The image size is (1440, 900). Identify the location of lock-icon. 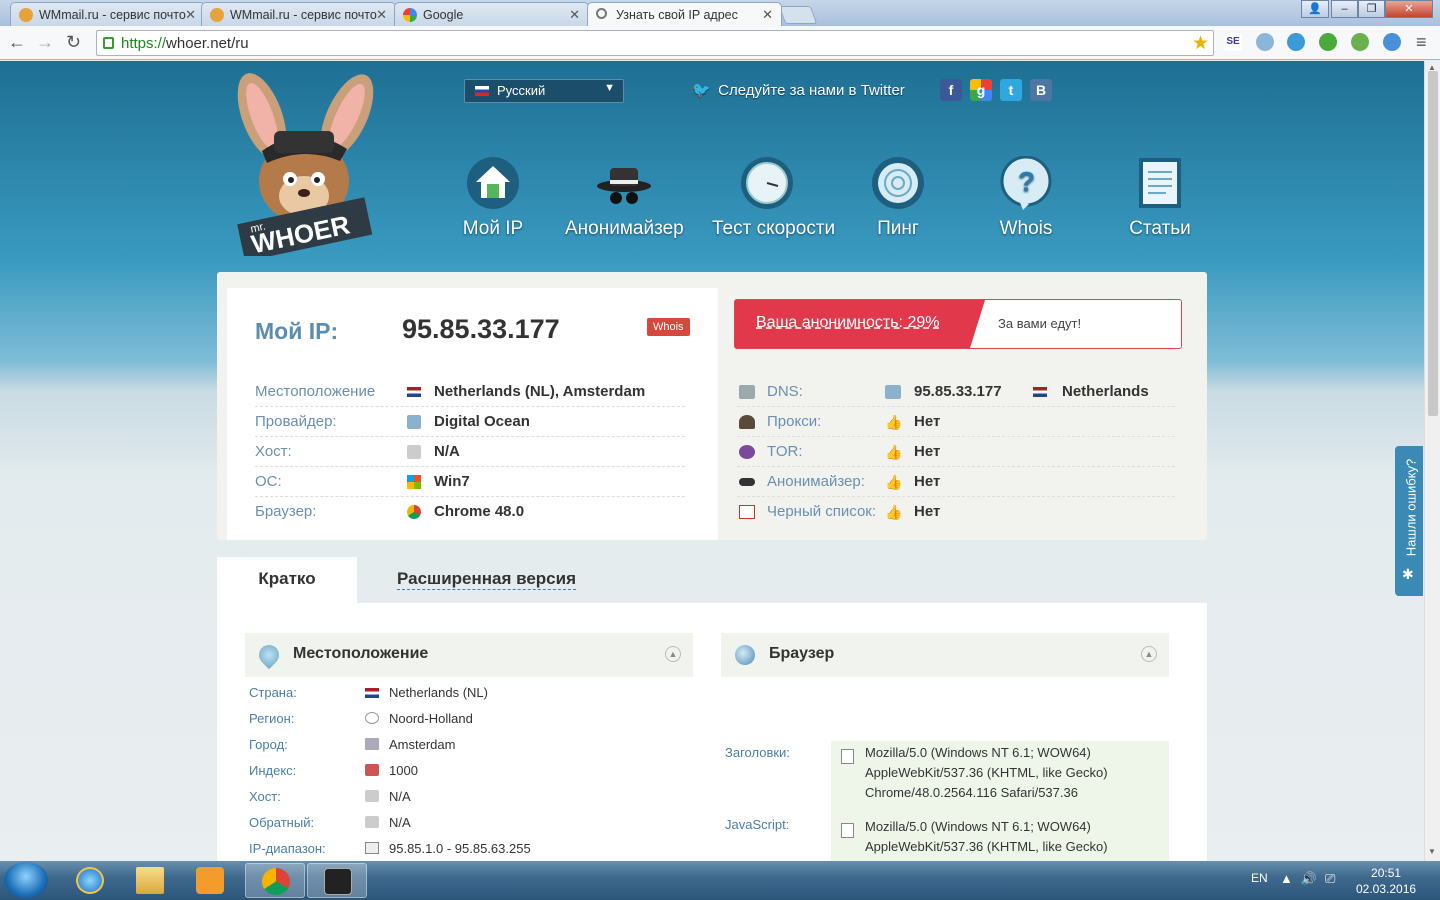
(108, 43).